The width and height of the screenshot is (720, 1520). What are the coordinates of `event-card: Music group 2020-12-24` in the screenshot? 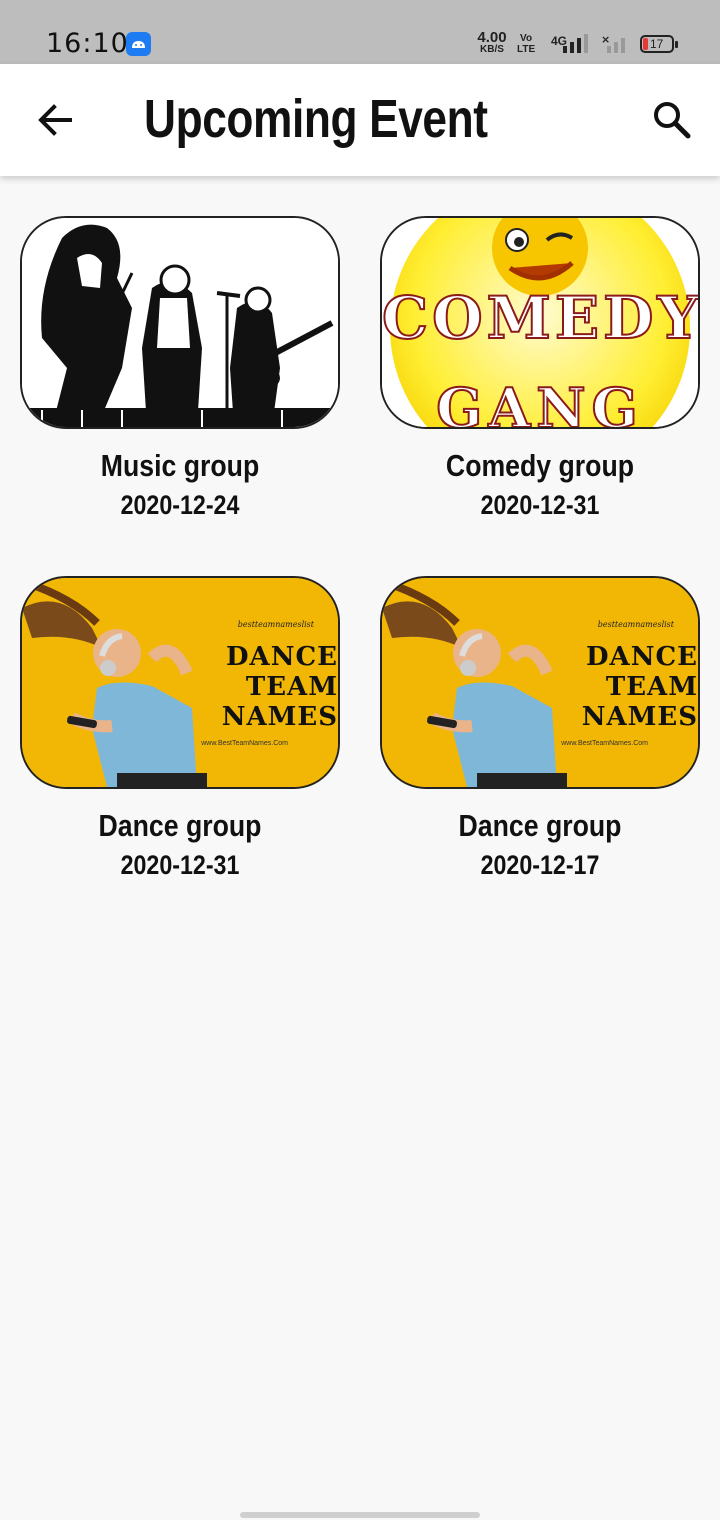 It's located at (180, 348).